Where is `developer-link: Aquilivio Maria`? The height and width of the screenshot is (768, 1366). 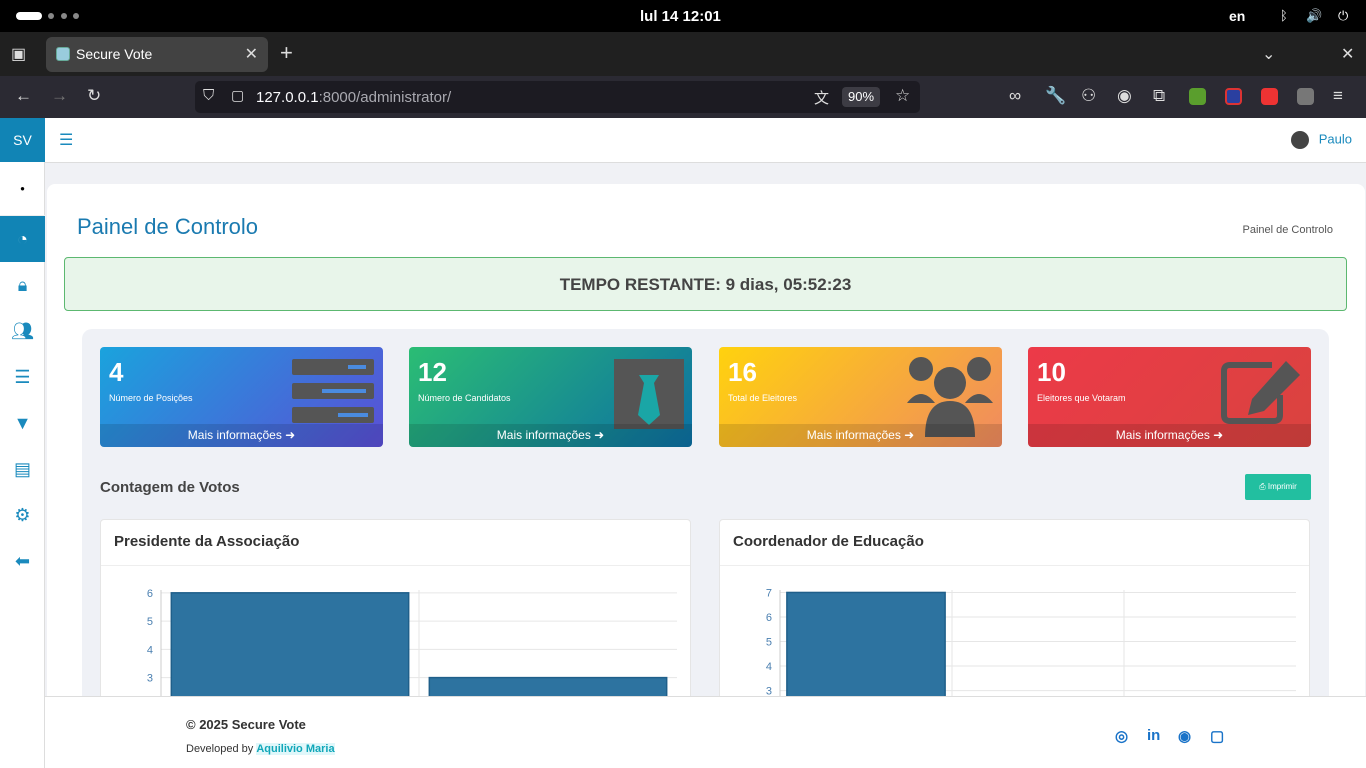
developer-link: Aquilivio Maria is located at coordinates (295, 749).